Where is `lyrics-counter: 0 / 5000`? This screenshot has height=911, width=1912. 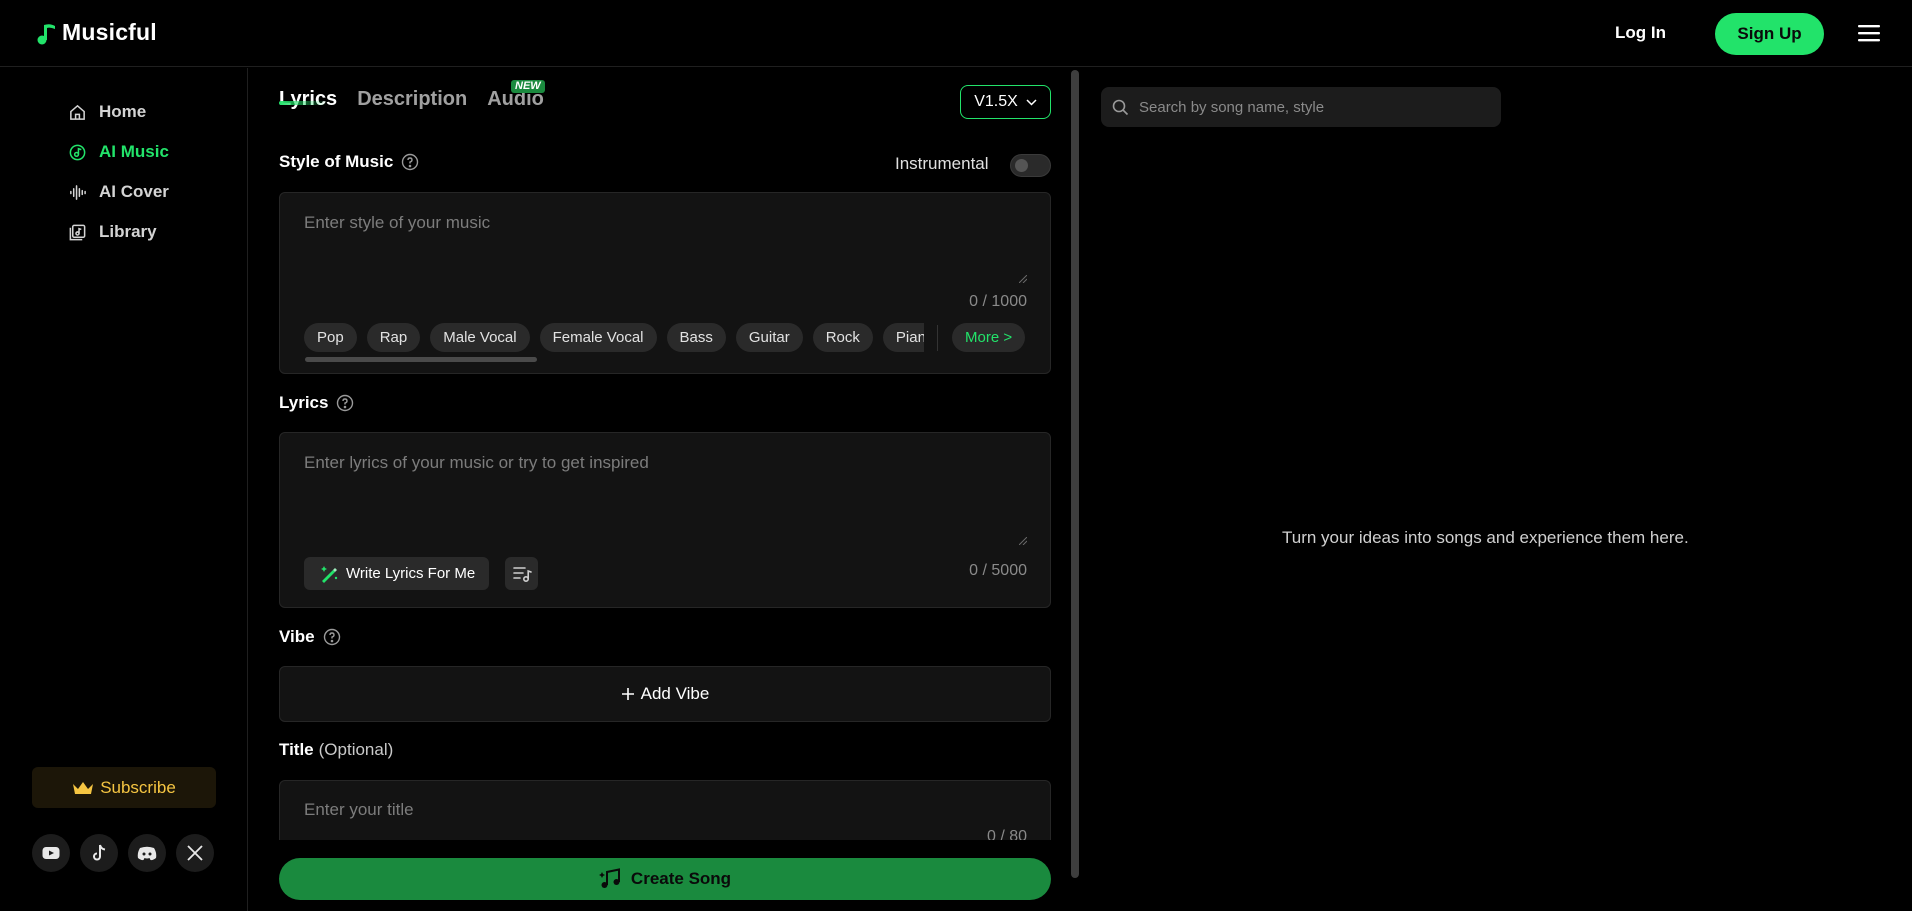 lyrics-counter: 0 / 5000 is located at coordinates (998, 570).